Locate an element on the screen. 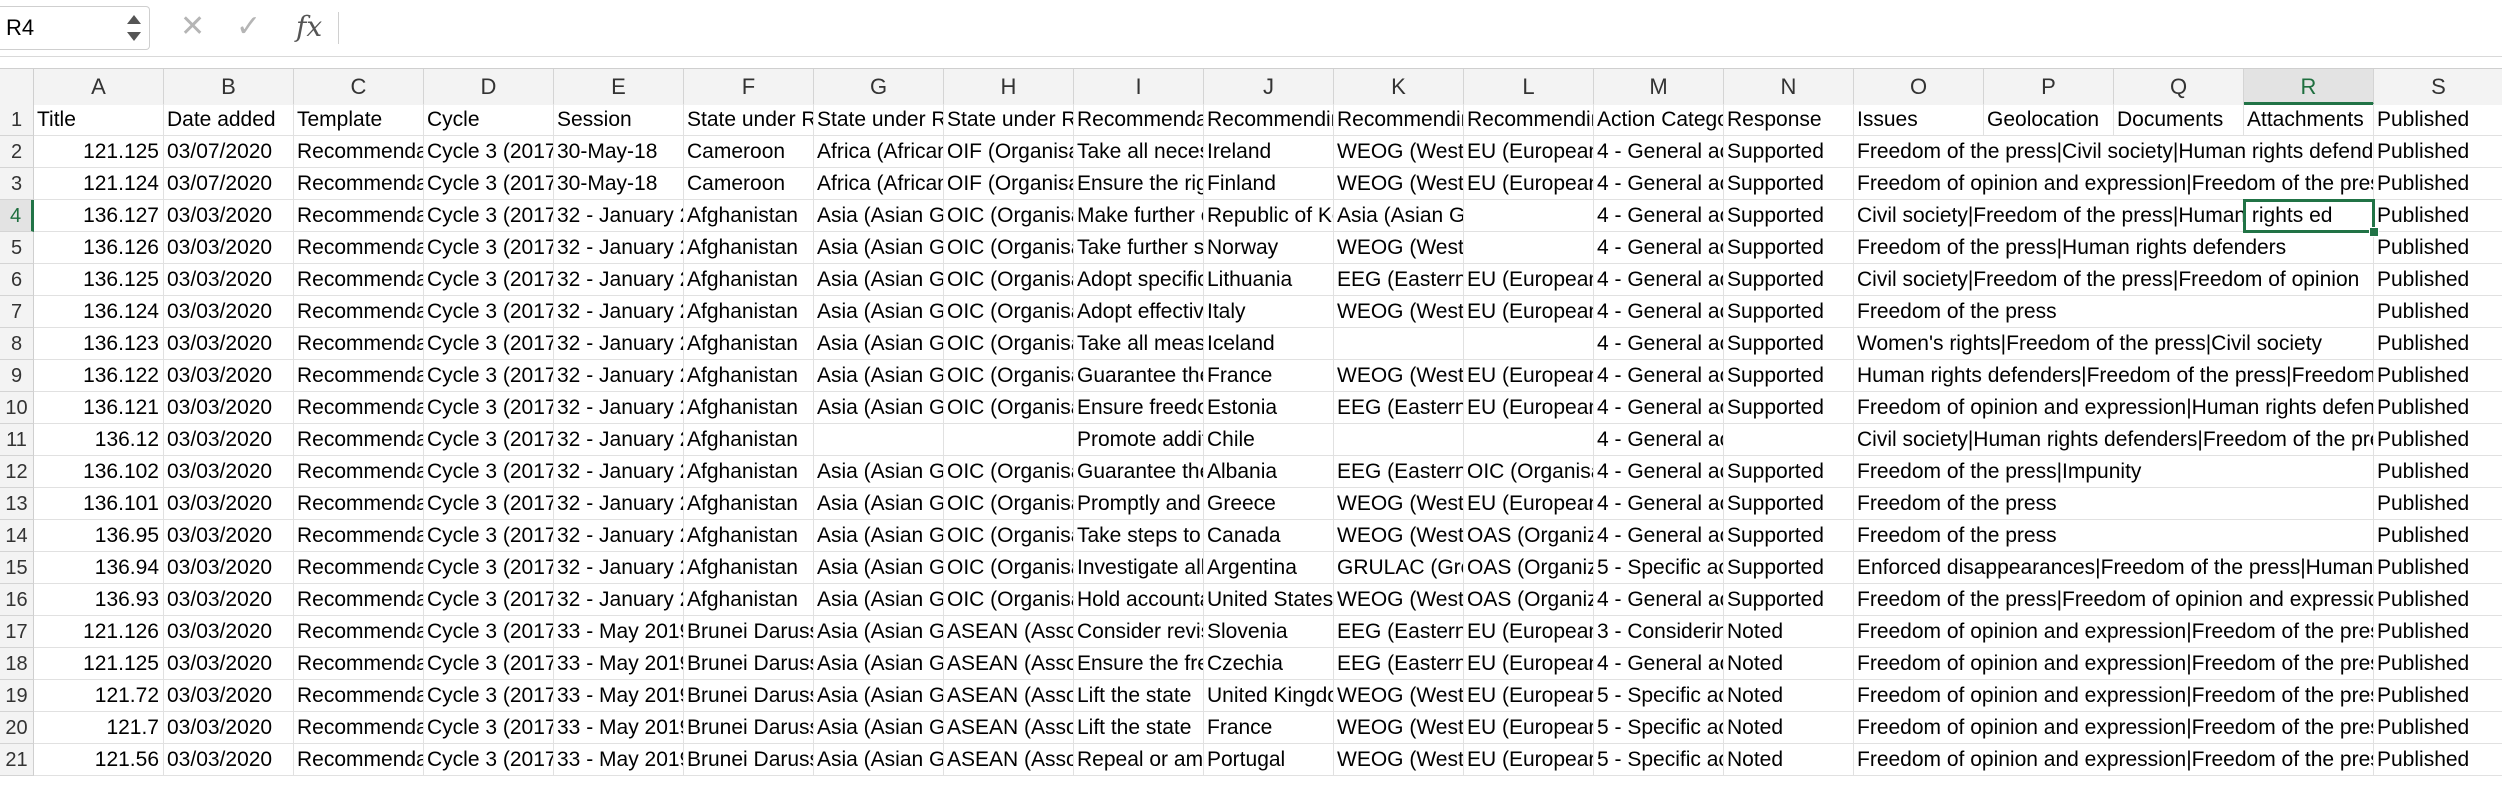  insert-function-icon: fx is located at coordinates (309, 26).